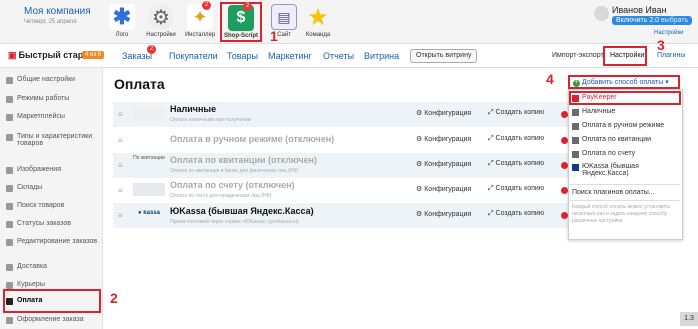  I want to click on payment-name: Оплата по квитанции (отключен), so click(243, 160).